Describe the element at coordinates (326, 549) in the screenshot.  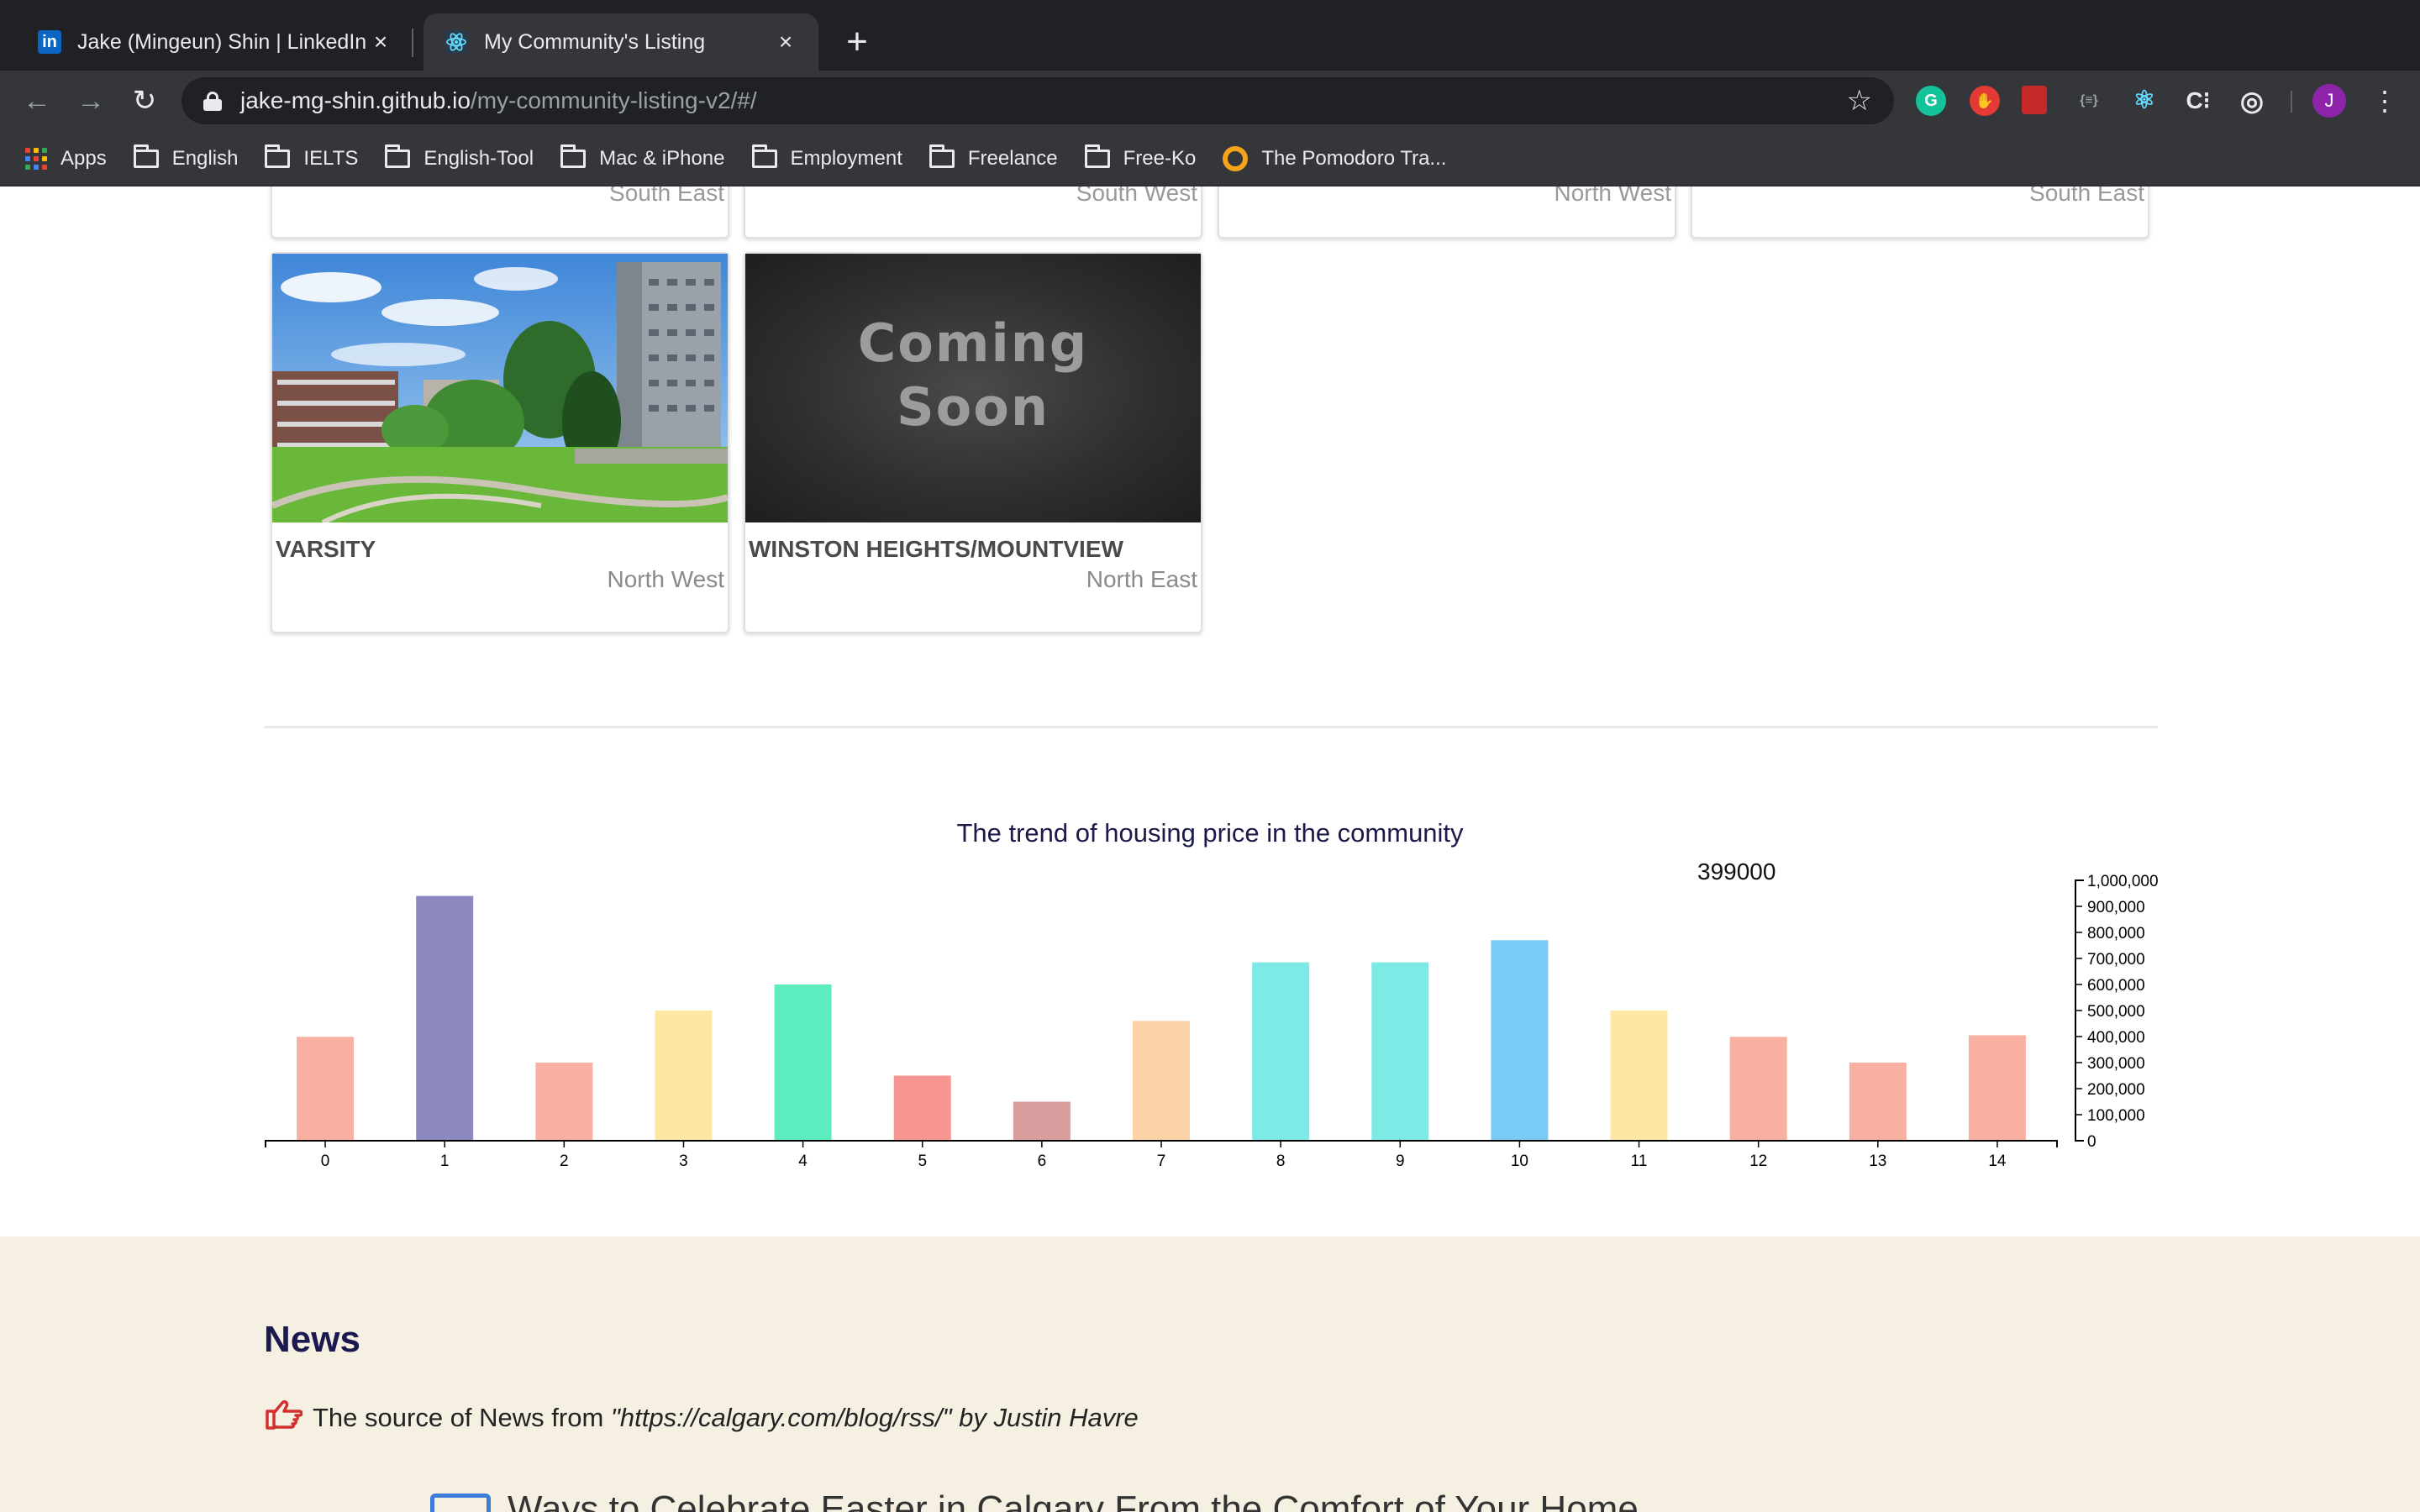
I see `card-name: VARSITY` at that location.